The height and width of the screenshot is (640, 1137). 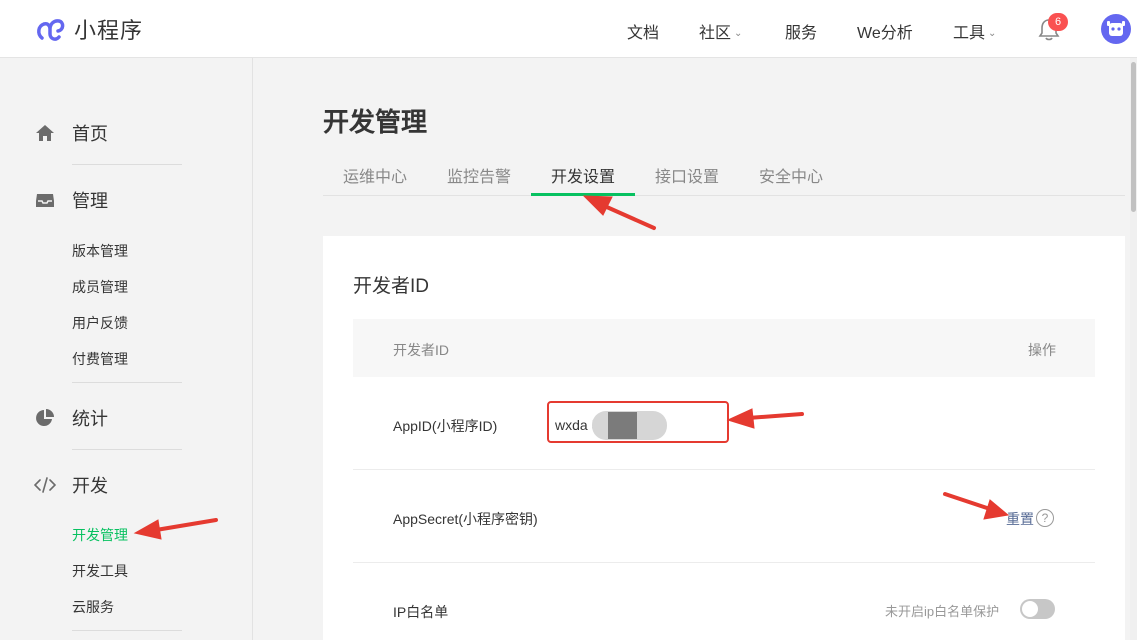 What do you see at coordinates (391, 286) in the screenshot?
I see `section-title: 开发者ID` at bounding box center [391, 286].